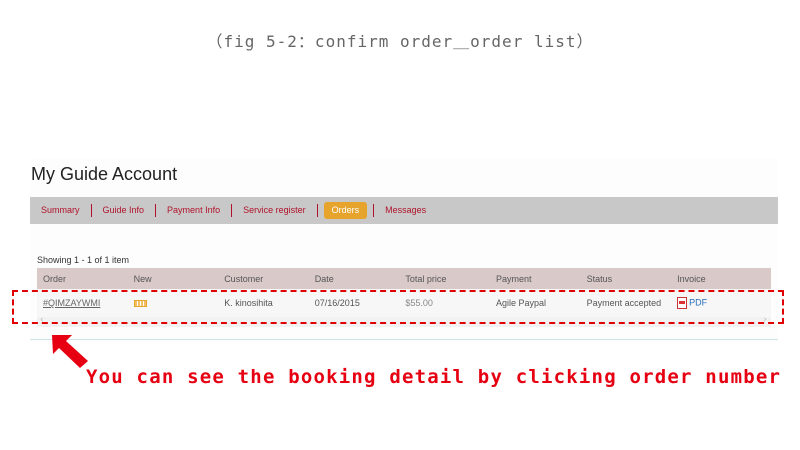 Image resolution: width=800 pixels, height=450 pixels. Describe the element at coordinates (535, 279) in the screenshot. I see `column-header-payment: Payment` at that location.